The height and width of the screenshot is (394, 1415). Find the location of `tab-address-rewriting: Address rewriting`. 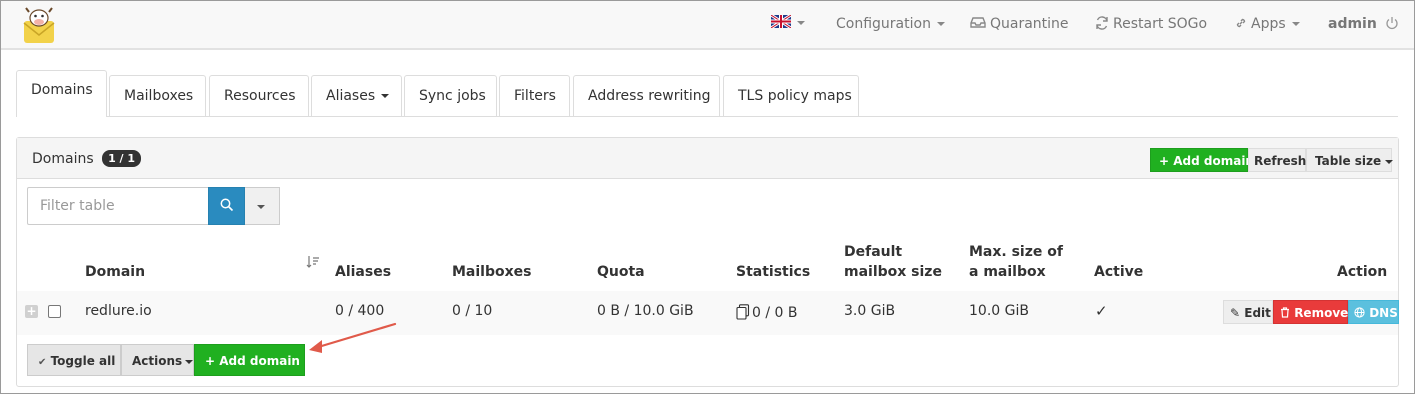

tab-address-rewriting: Address rewriting is located at coordinates (646, 95).